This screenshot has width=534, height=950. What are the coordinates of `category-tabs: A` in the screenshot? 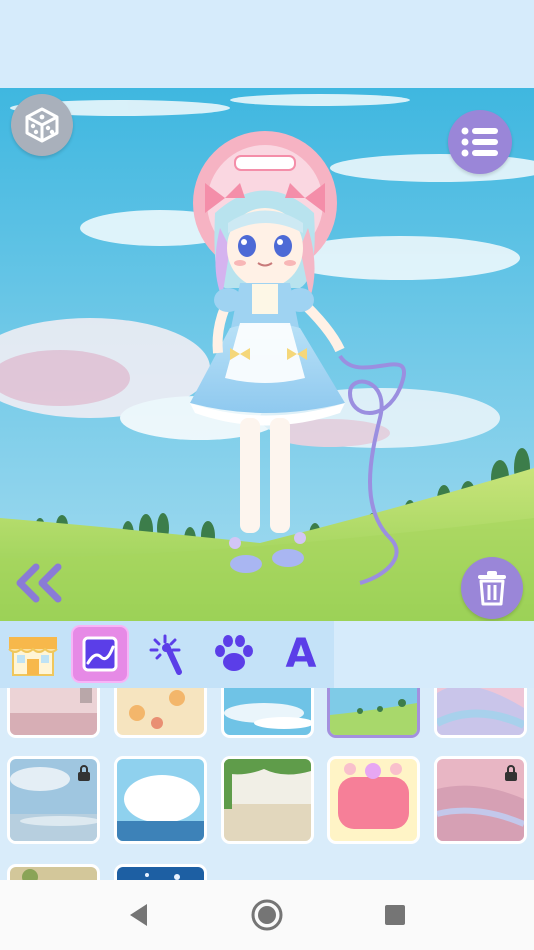 It's located at (267, 654).